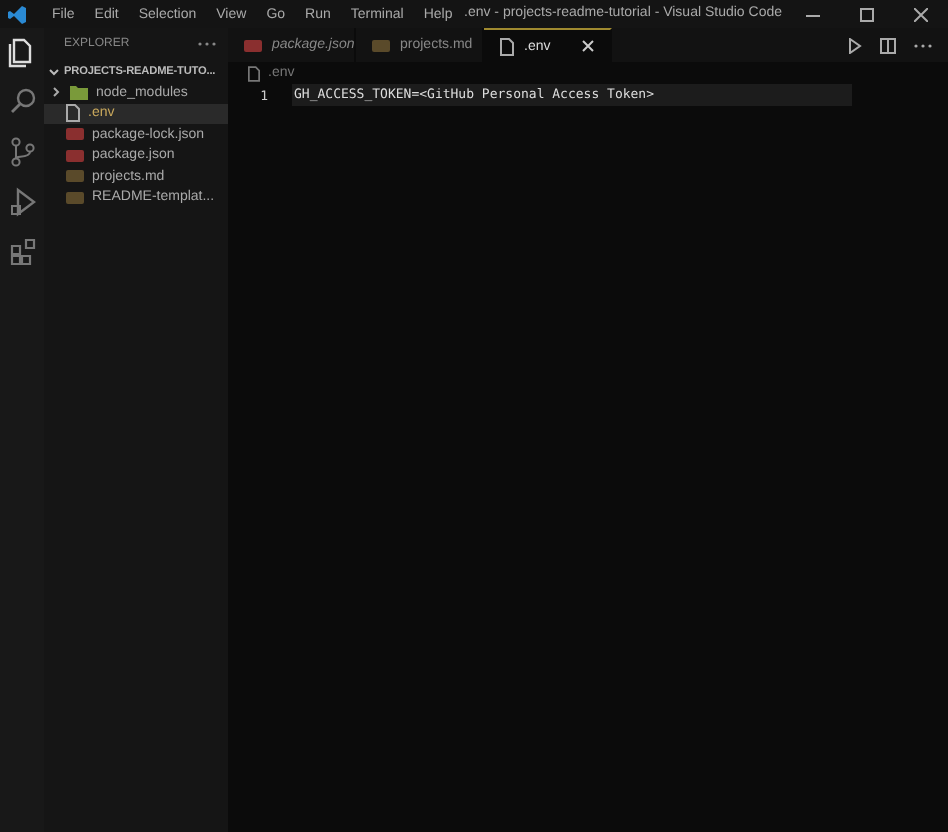 The height and width of the screenshot is (832, 948). Describe the element at coordinates (22, 152) in the screenshot. I see `branch-icon` at that location.